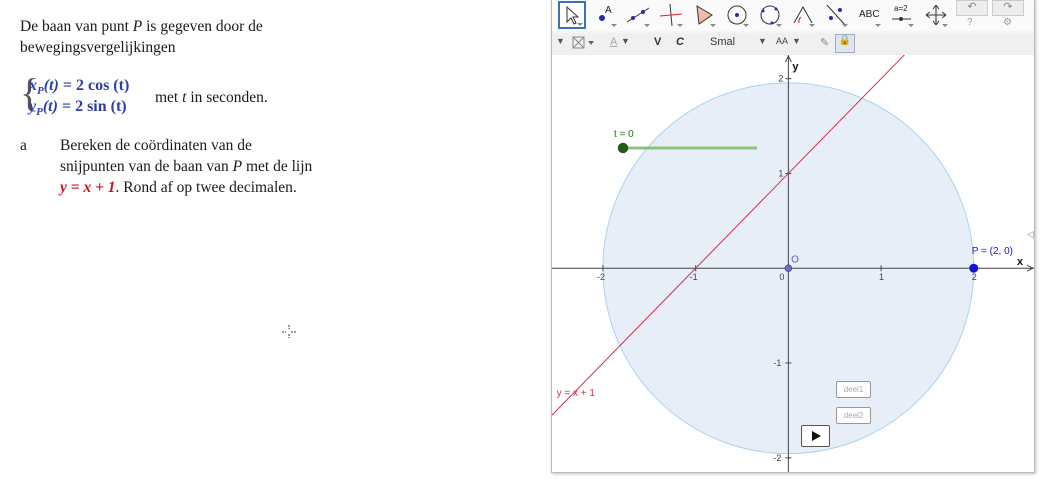 The width and height of the screenshot is (1055, 481). Describe the element at coordinates (601, 277) in the screenshot. I see `x-tick-label: -2` at that location.